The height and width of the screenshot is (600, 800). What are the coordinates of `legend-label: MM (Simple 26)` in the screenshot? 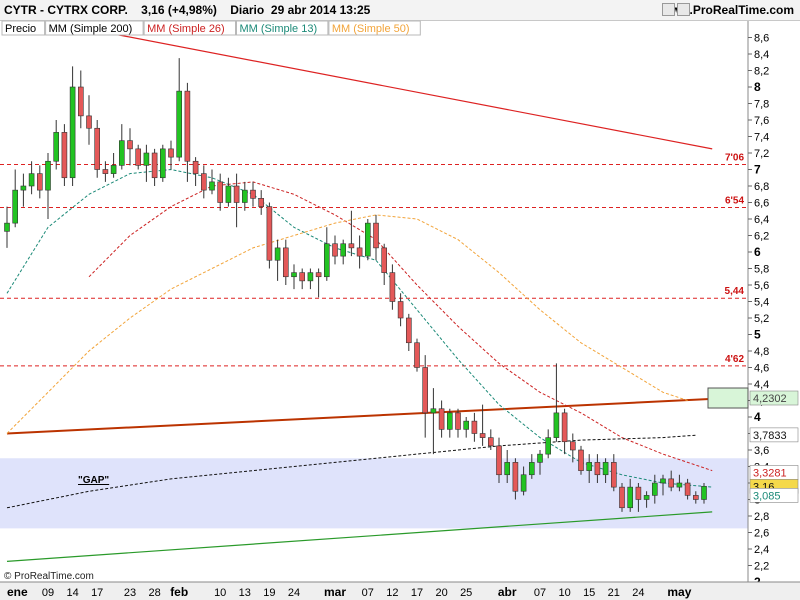 It's located at (186, 29).